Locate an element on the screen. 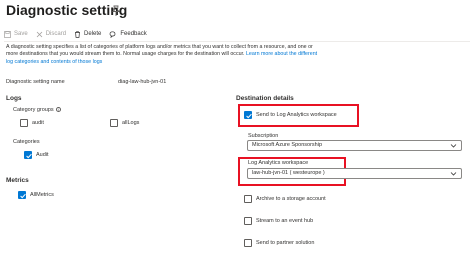 The image size is (474, 263). discard-label: Discard is located at coordinates (56, 34).